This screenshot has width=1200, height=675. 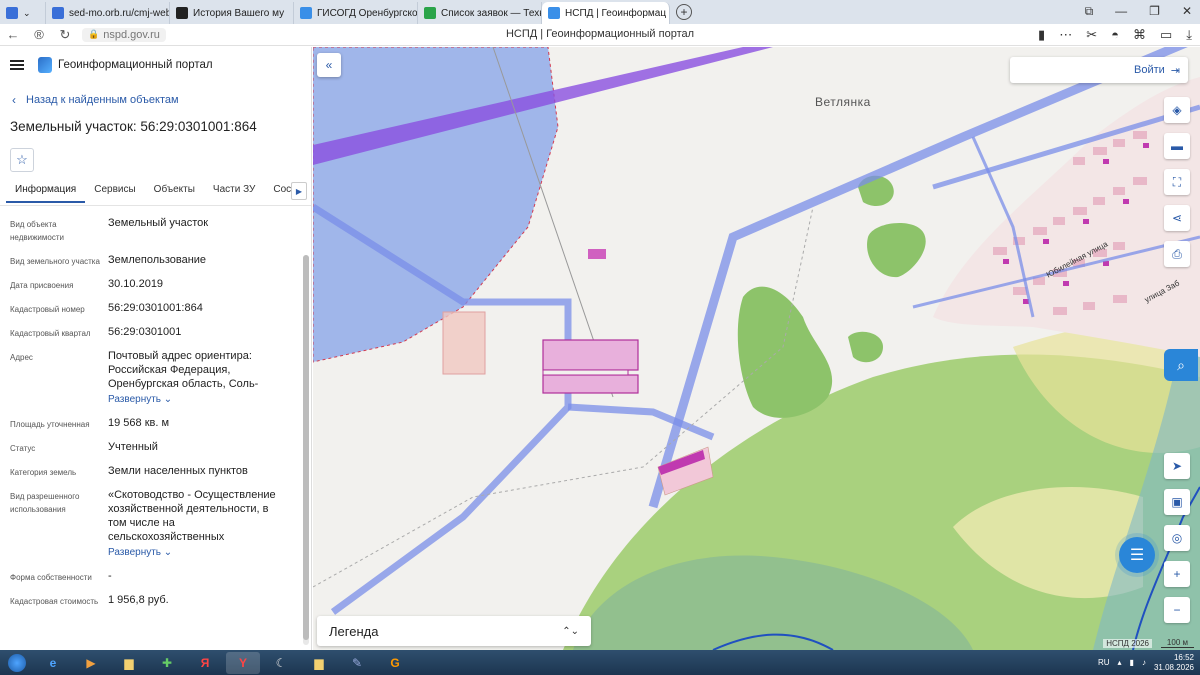 What do you see at coordinates (27, 12) in the screenshot?
I see `chevron-down-icon: ⌄` at bounding box center [27, 12].